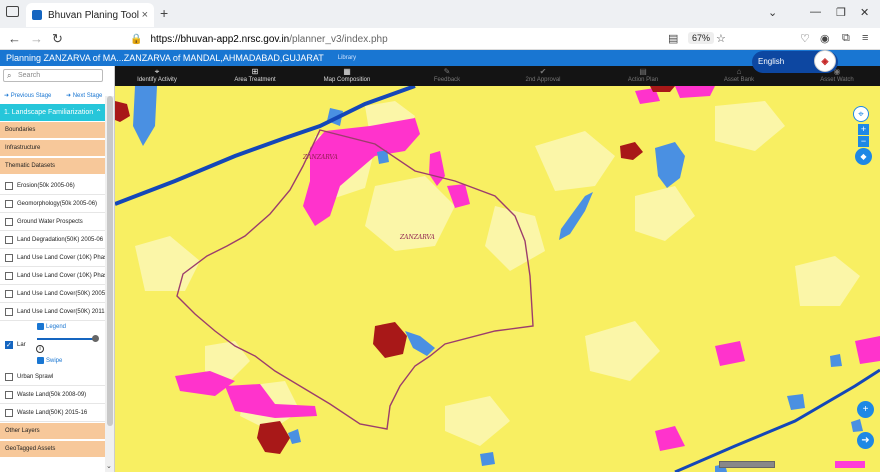  Describe the element at coordinates (643, 80) in the screenshot. I see `toolbar-label: Action Plan` at that location.